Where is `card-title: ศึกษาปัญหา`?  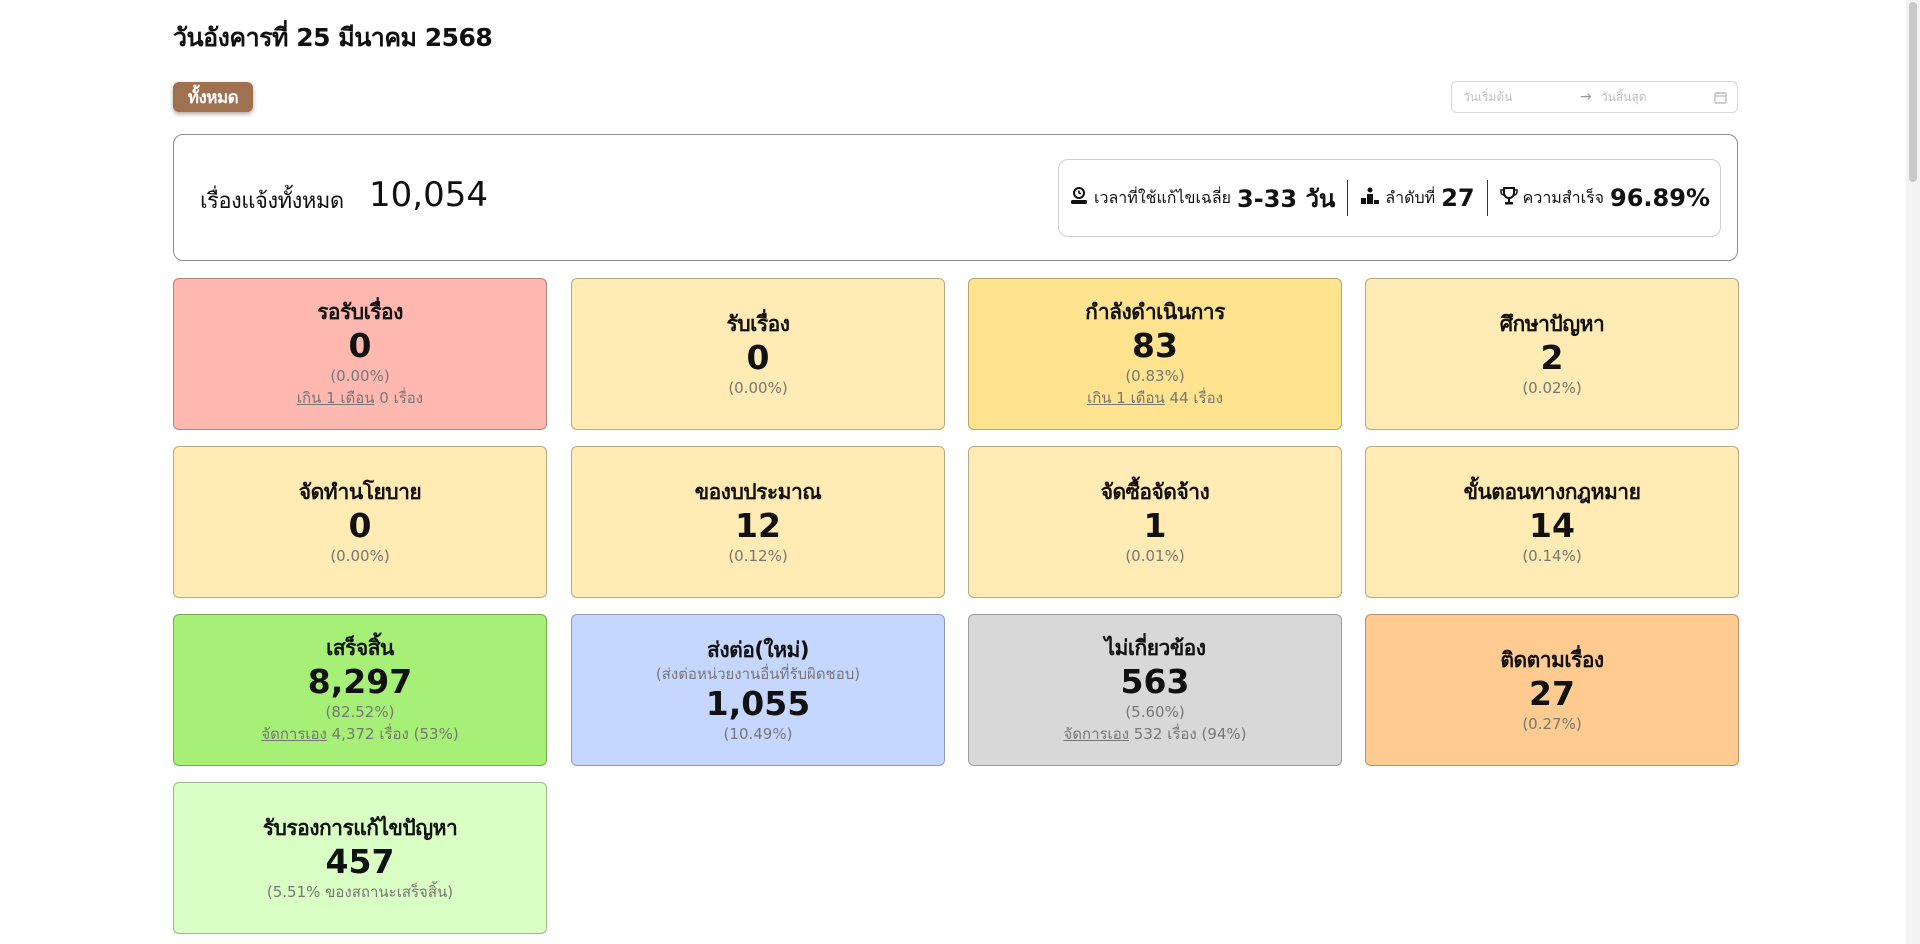
card-title: ศึกษาปัญหา is located at coordinates (1552, 324).